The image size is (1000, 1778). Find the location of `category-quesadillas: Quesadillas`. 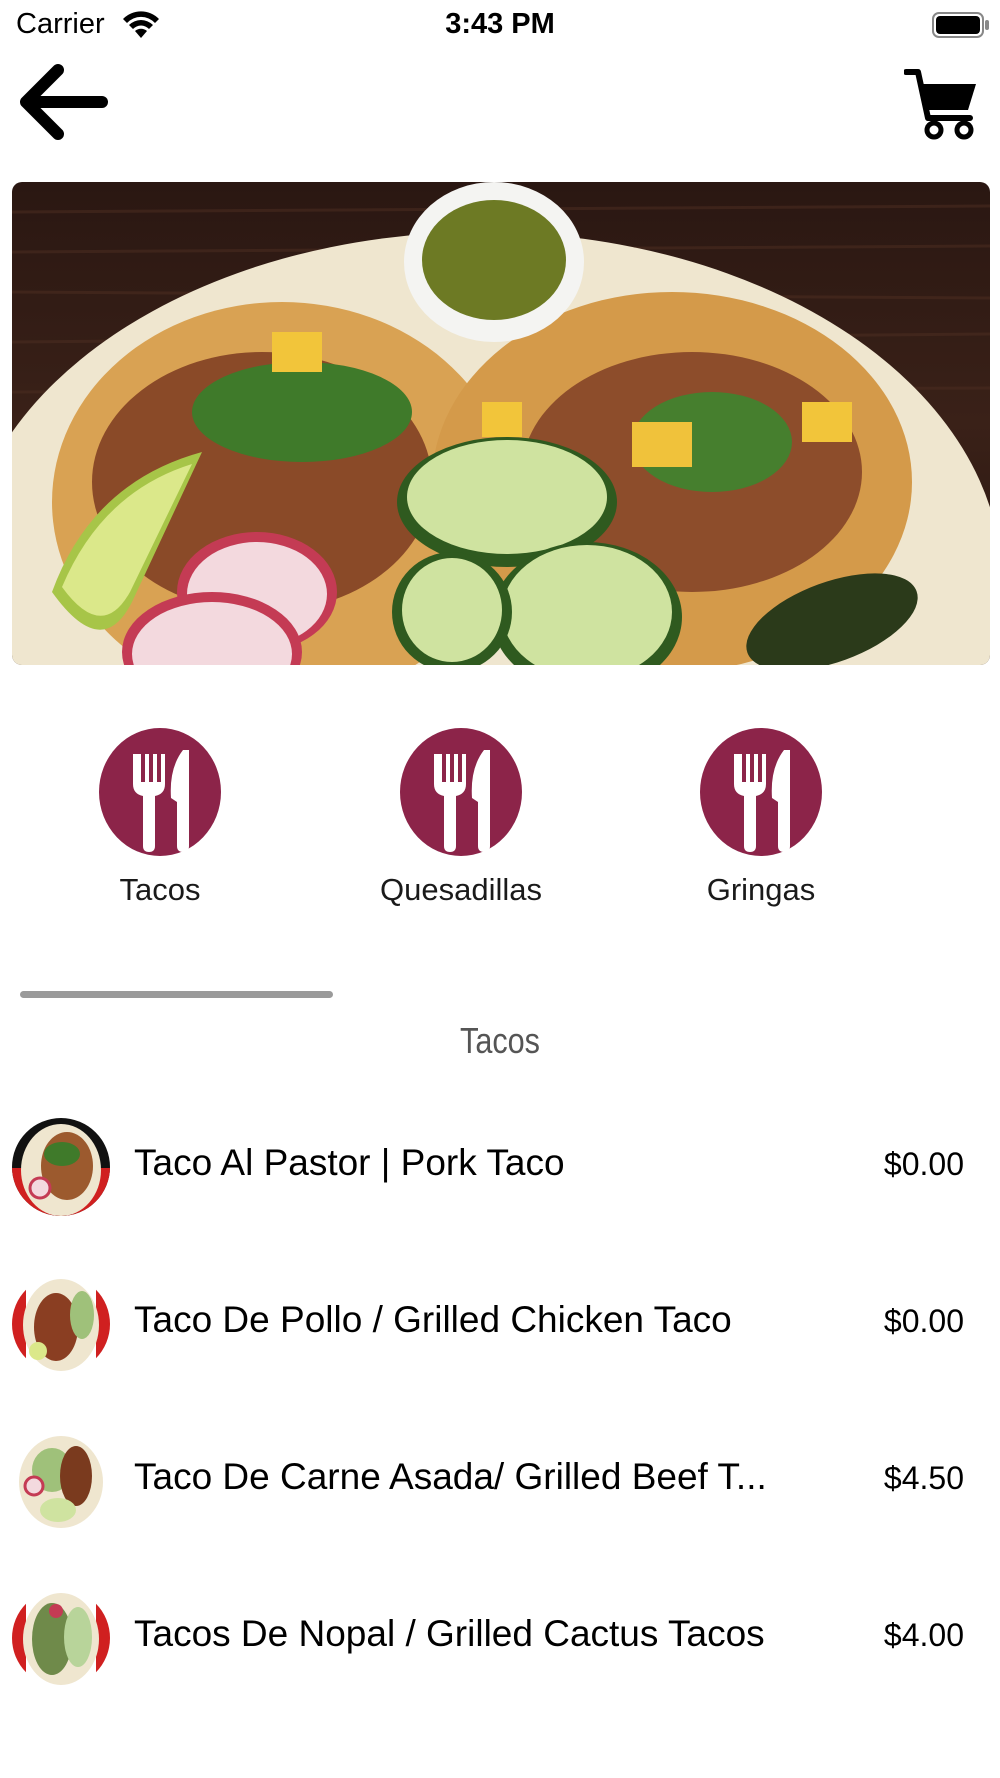

category-quesadillas: Quesadillas is located at coordinates (461, 818).